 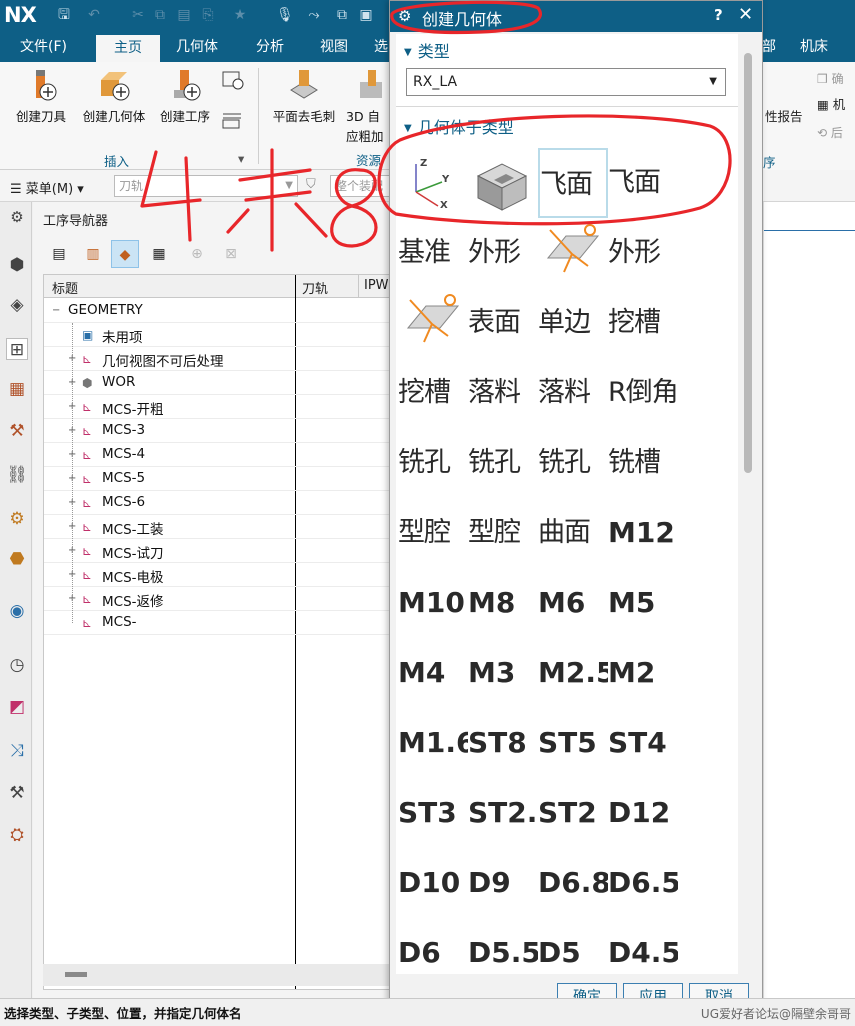 I want to click on reuse-library-icon: ⚙, so click(x=17, y=519).